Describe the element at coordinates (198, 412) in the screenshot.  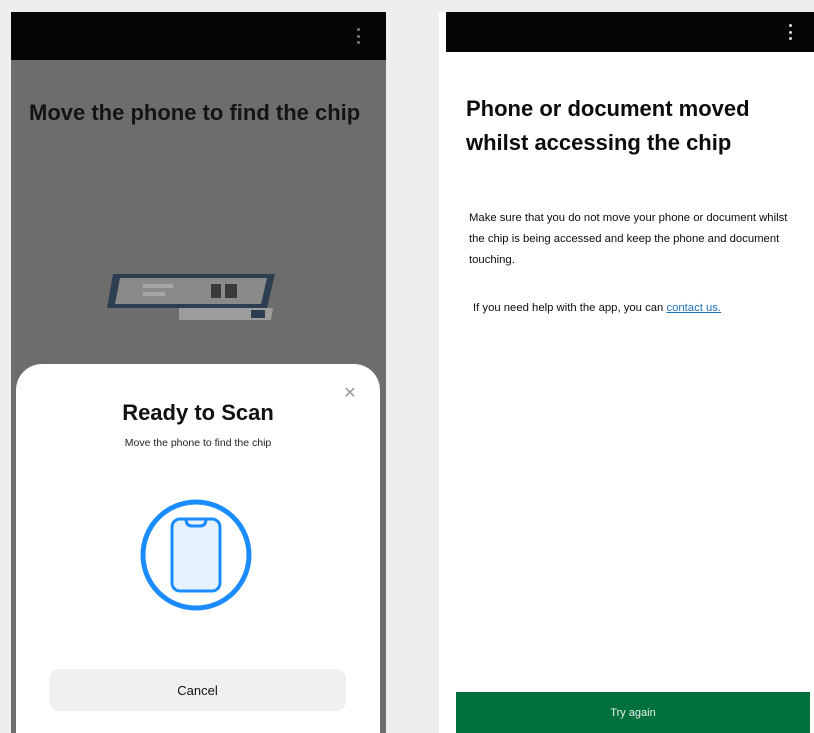
I see `sheet-title: Ready to Scan` at that location.